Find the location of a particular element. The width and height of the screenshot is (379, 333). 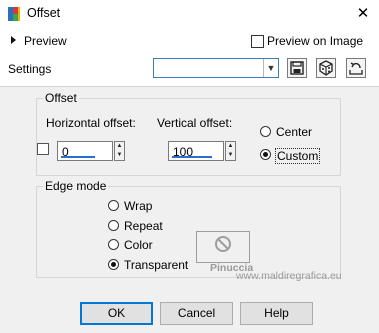

cancel-button: Cancel is located at coordinates (196, 313).